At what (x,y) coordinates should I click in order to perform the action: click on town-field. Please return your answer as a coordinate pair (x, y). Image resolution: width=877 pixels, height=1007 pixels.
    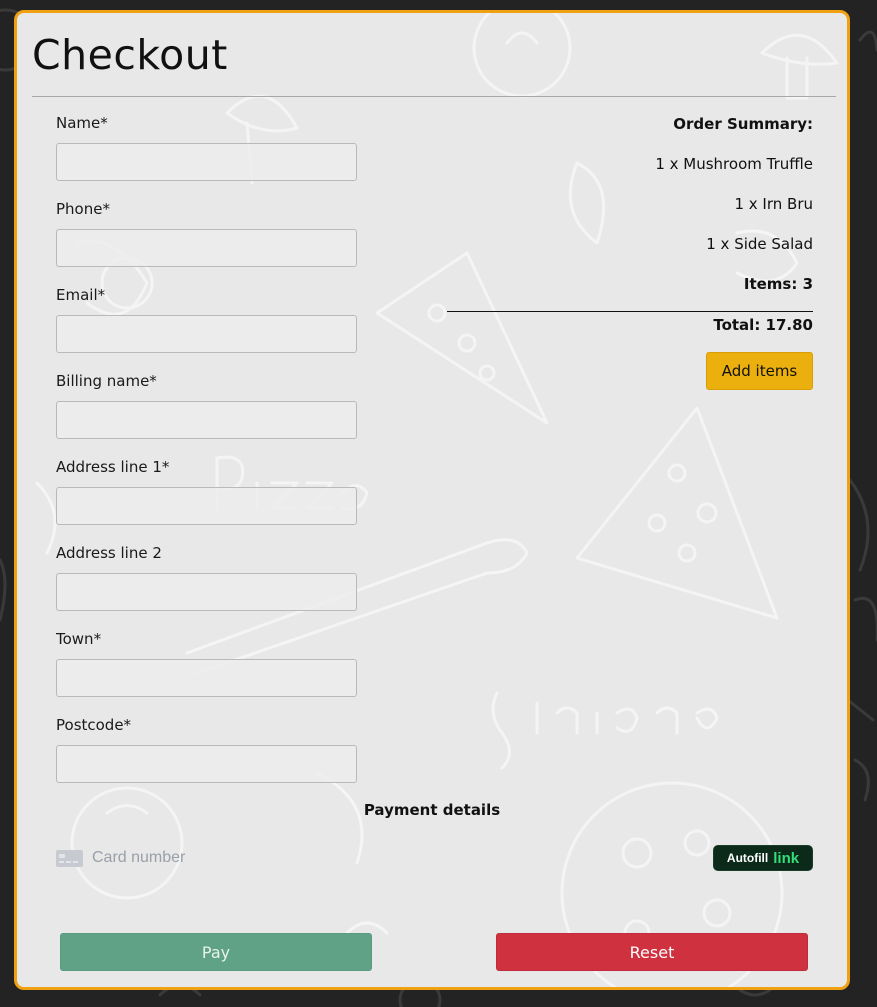
    Looking at the image, I should click on (206, 678).